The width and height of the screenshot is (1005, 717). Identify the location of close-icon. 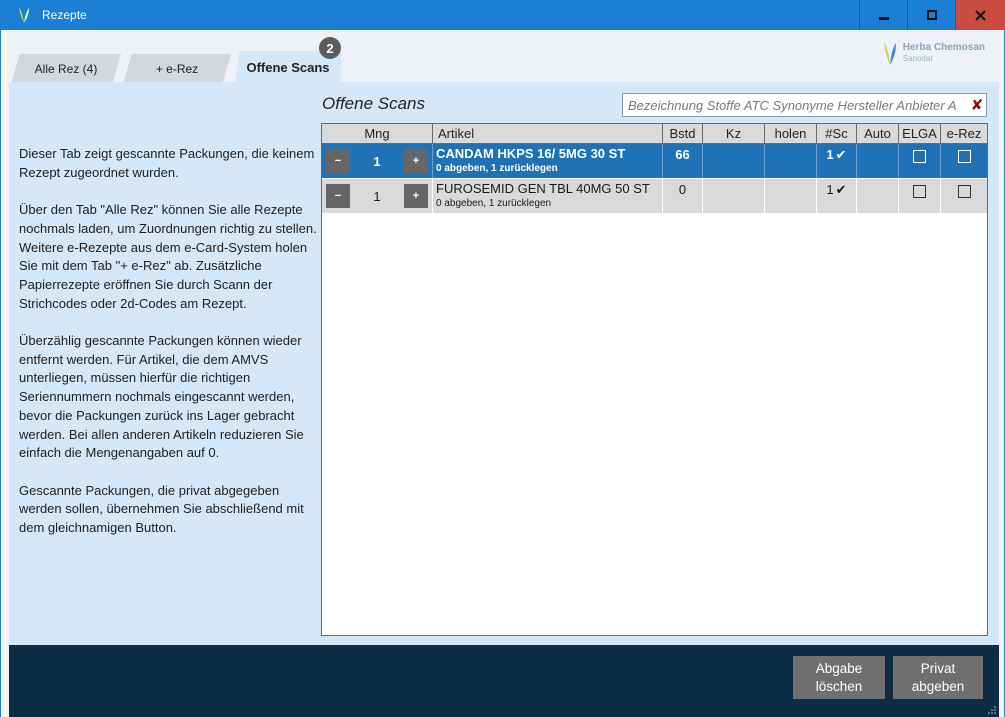
(981, 15).